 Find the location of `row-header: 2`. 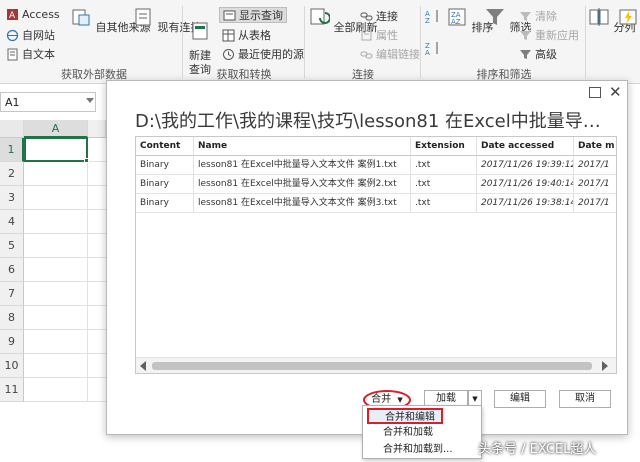

row-header: 2 is located at coordinates (12, 174).